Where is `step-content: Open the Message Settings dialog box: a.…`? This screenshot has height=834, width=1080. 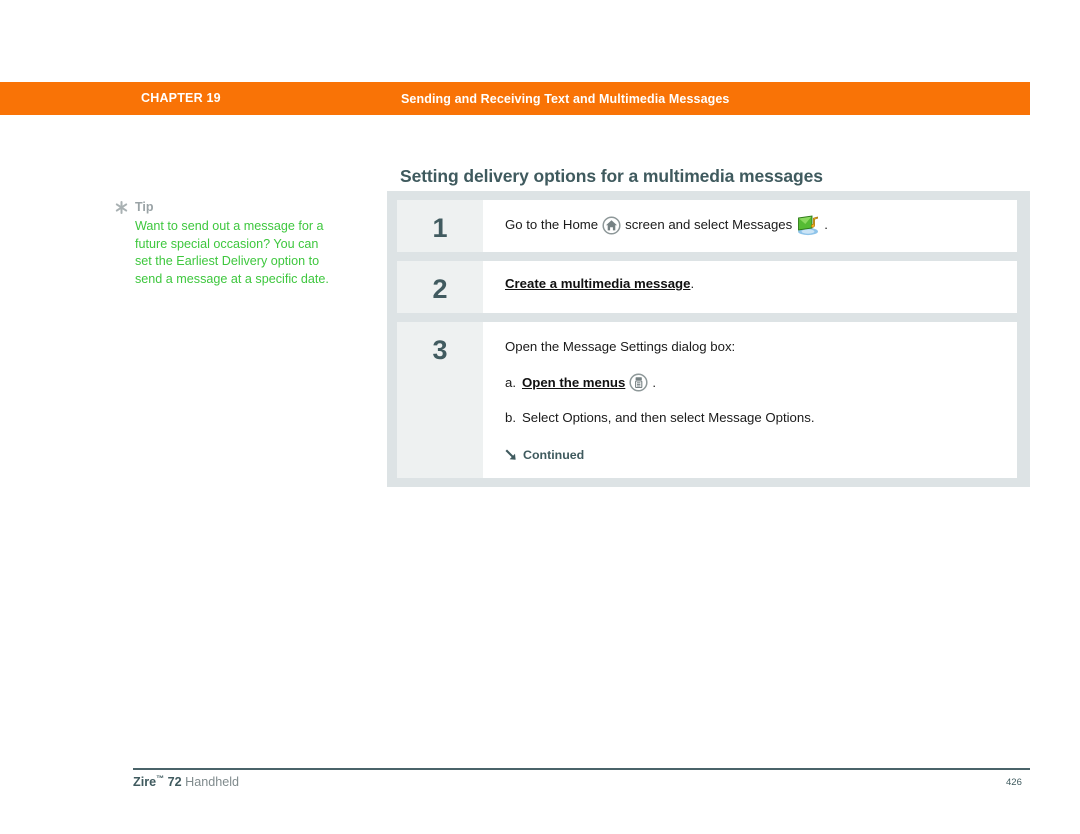 step-content: Open the Message Settings dialog box: a.… is located at coordinates (750, 400).